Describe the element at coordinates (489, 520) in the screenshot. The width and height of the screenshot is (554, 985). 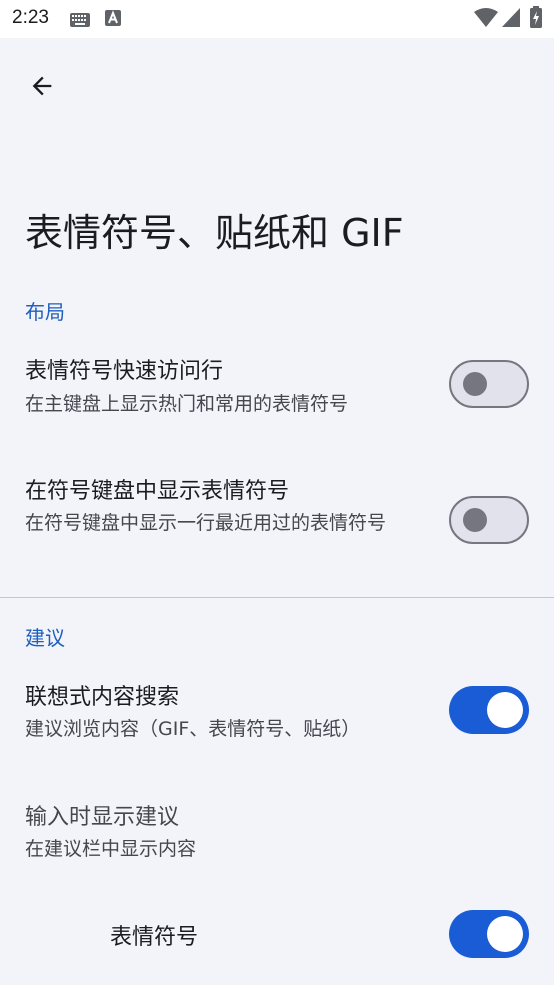
I see `toggle-emoji-in-symbols` at that location.